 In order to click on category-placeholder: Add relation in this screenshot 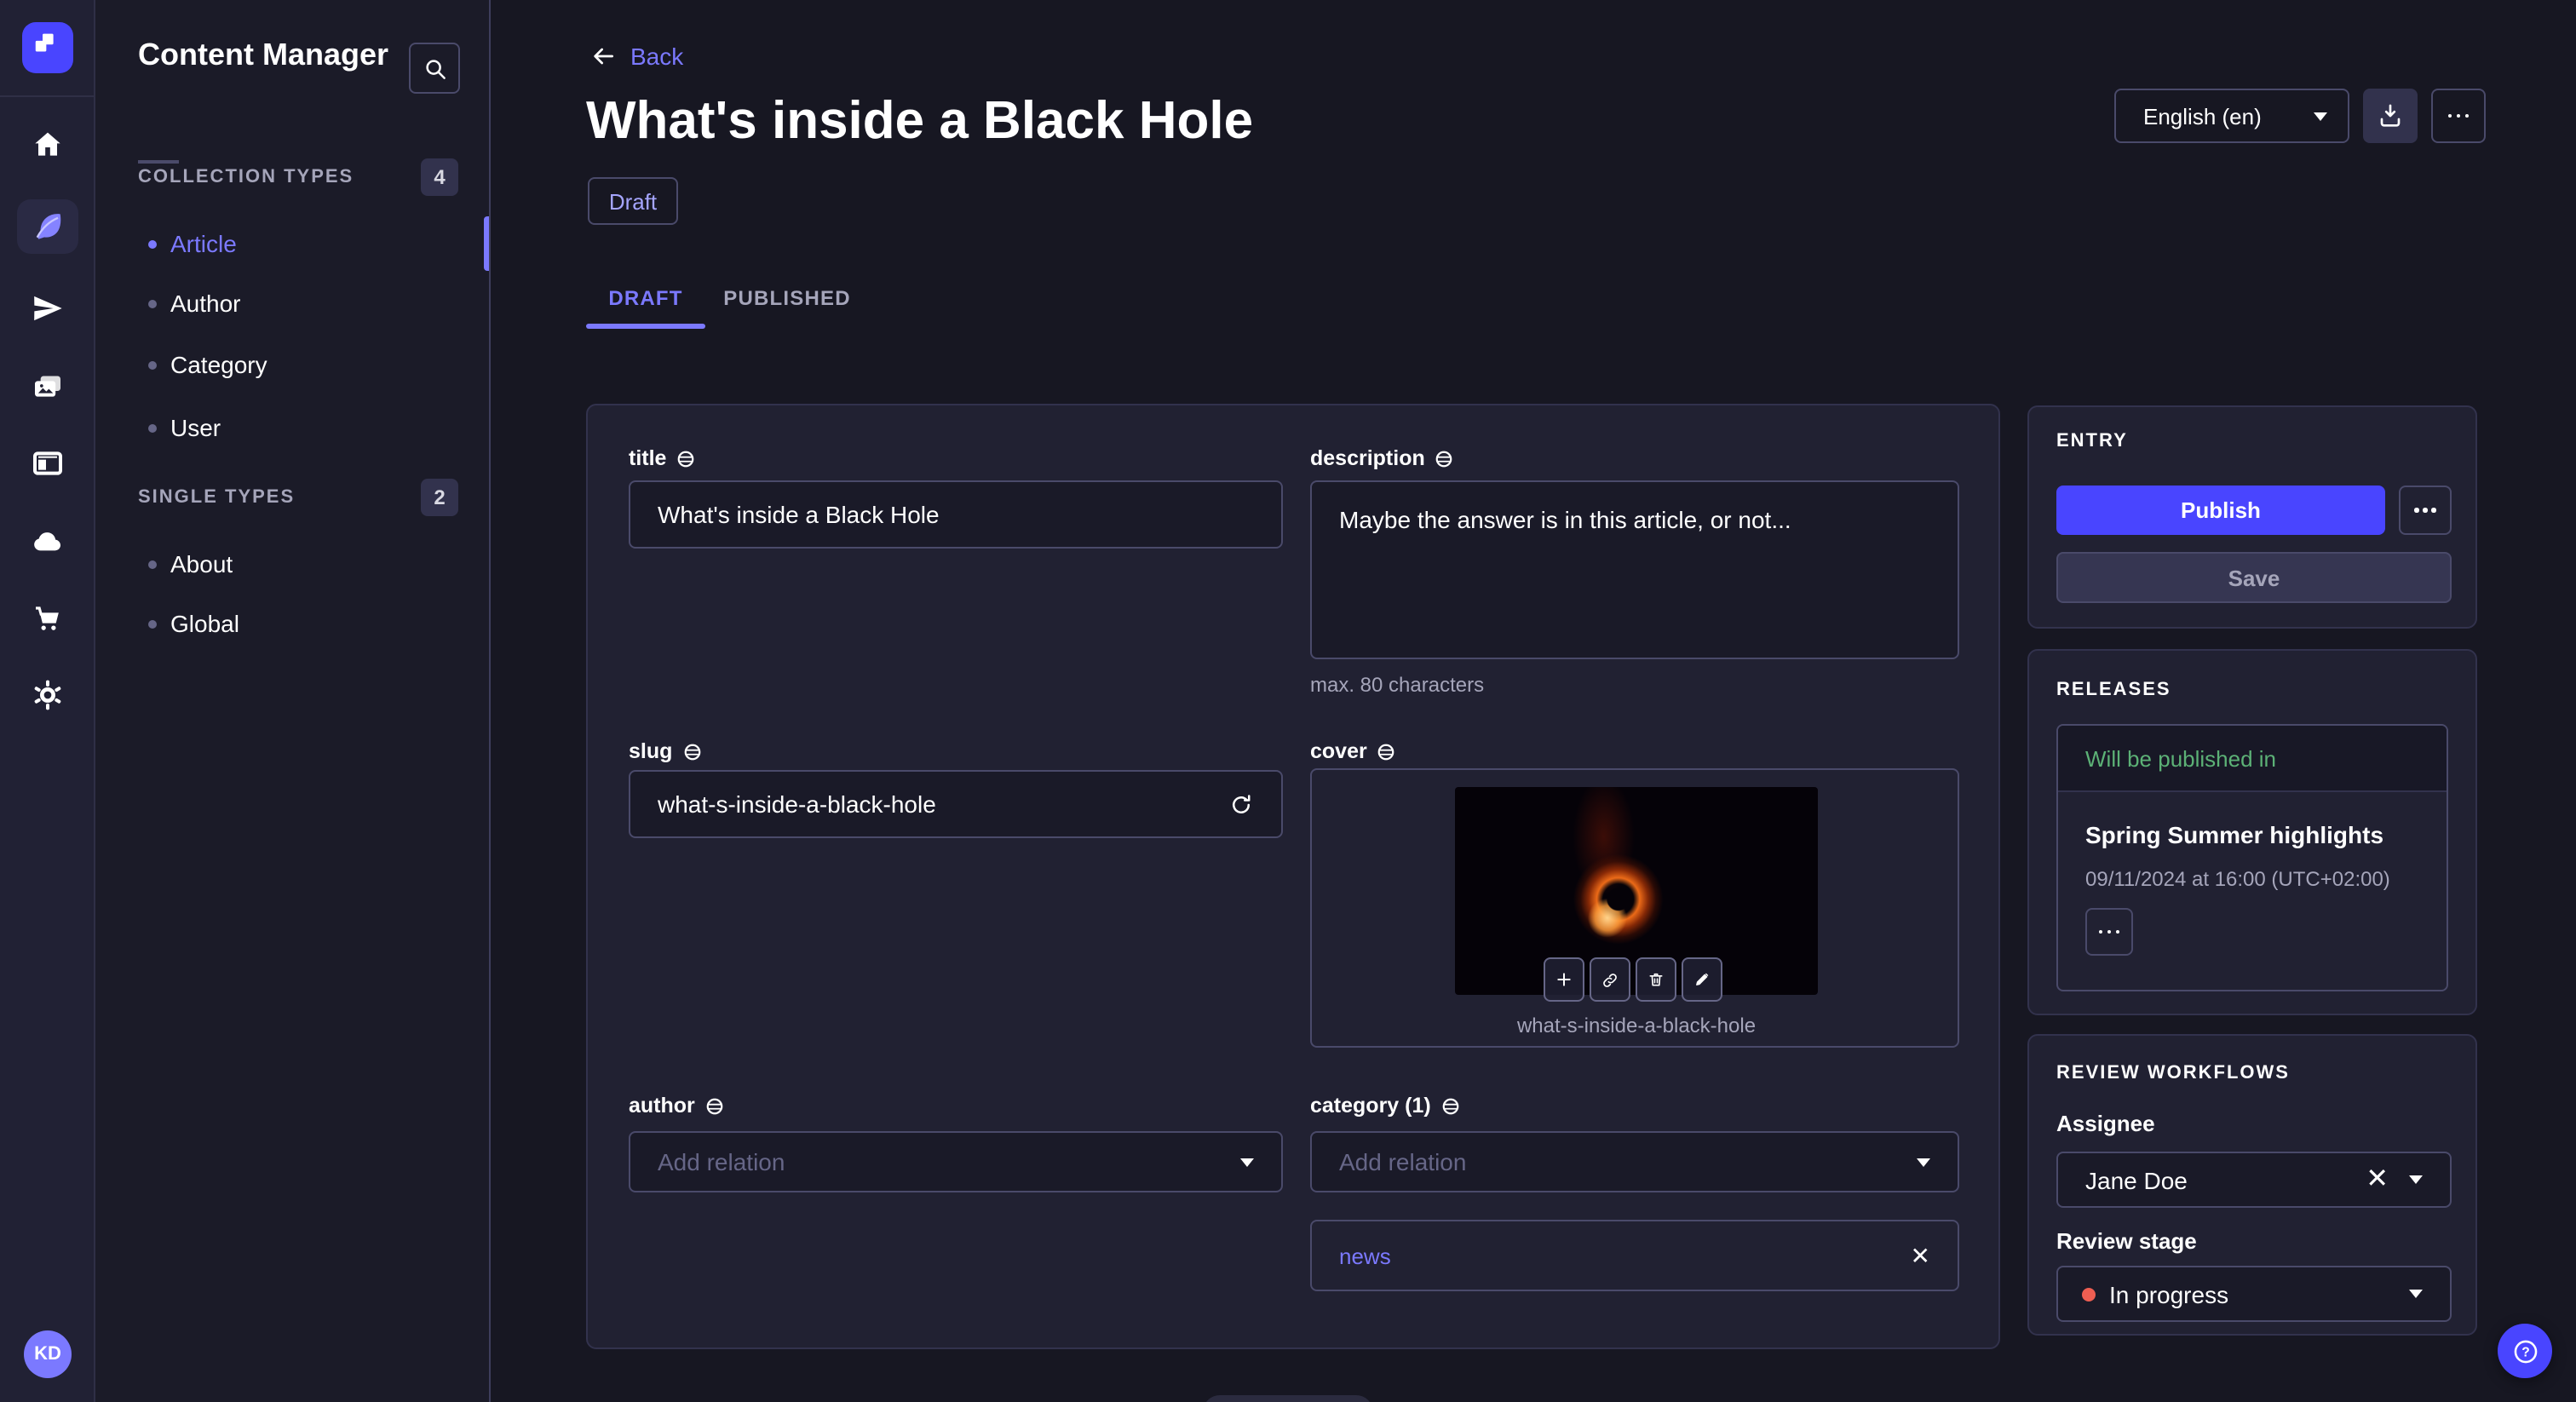, I will do `click(1403, 1161)`.